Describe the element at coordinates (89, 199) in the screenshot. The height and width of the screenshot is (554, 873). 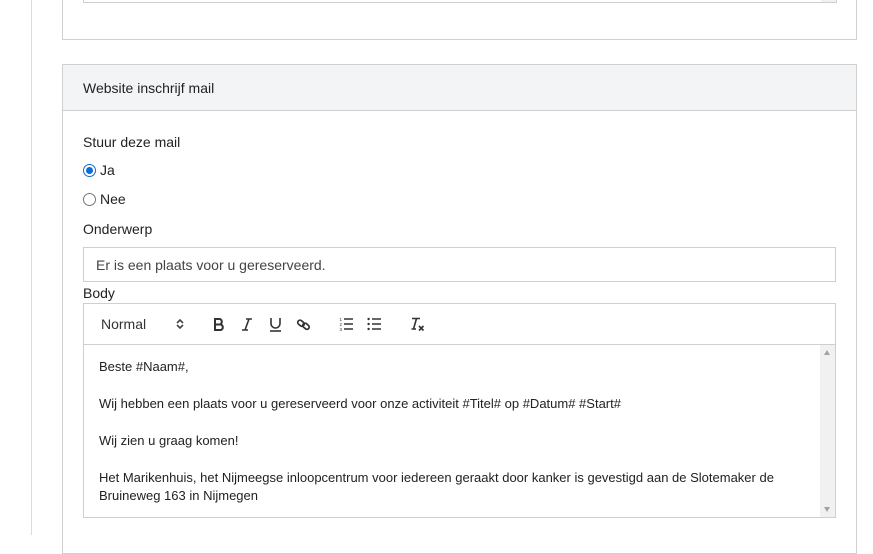
I see `radio-nee-button` at that location.